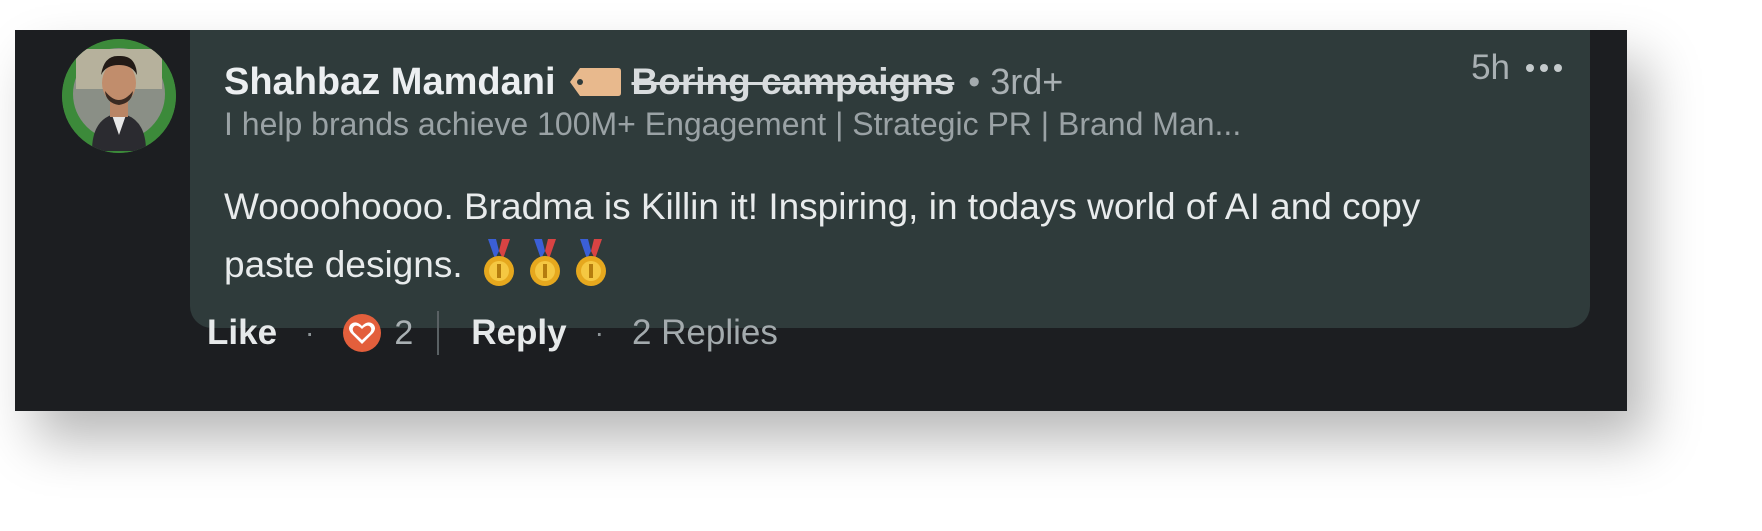 This screenshot has width=1762, height=531. I want to click on author-avatar, so click(119, 96).